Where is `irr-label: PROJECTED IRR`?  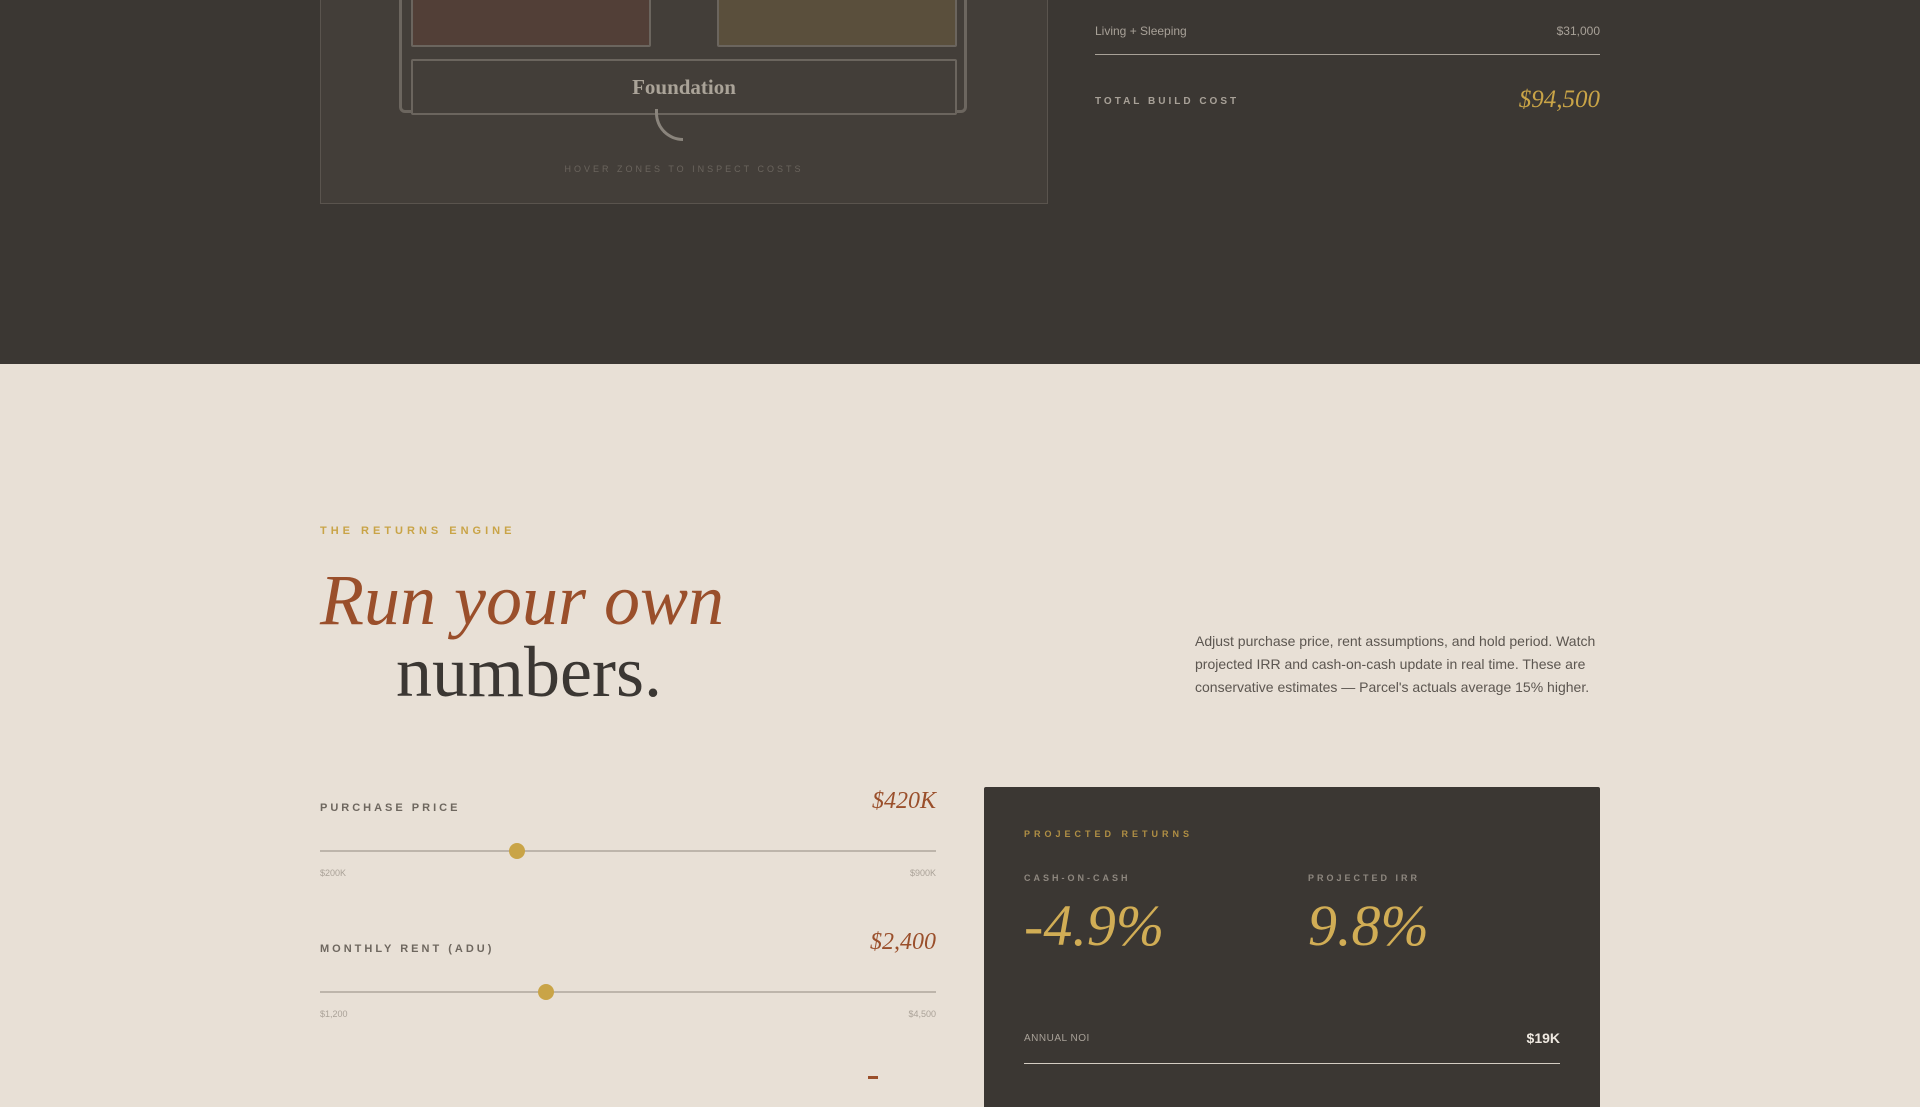 irr-label: PROJECTED IRR is located at coordinates (1364, 878).